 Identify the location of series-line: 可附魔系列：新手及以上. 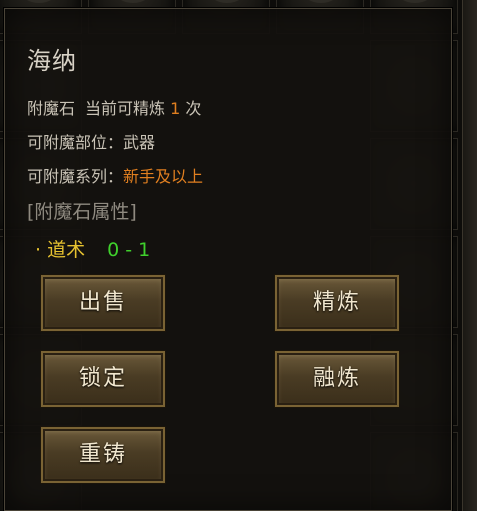
(115, 175).